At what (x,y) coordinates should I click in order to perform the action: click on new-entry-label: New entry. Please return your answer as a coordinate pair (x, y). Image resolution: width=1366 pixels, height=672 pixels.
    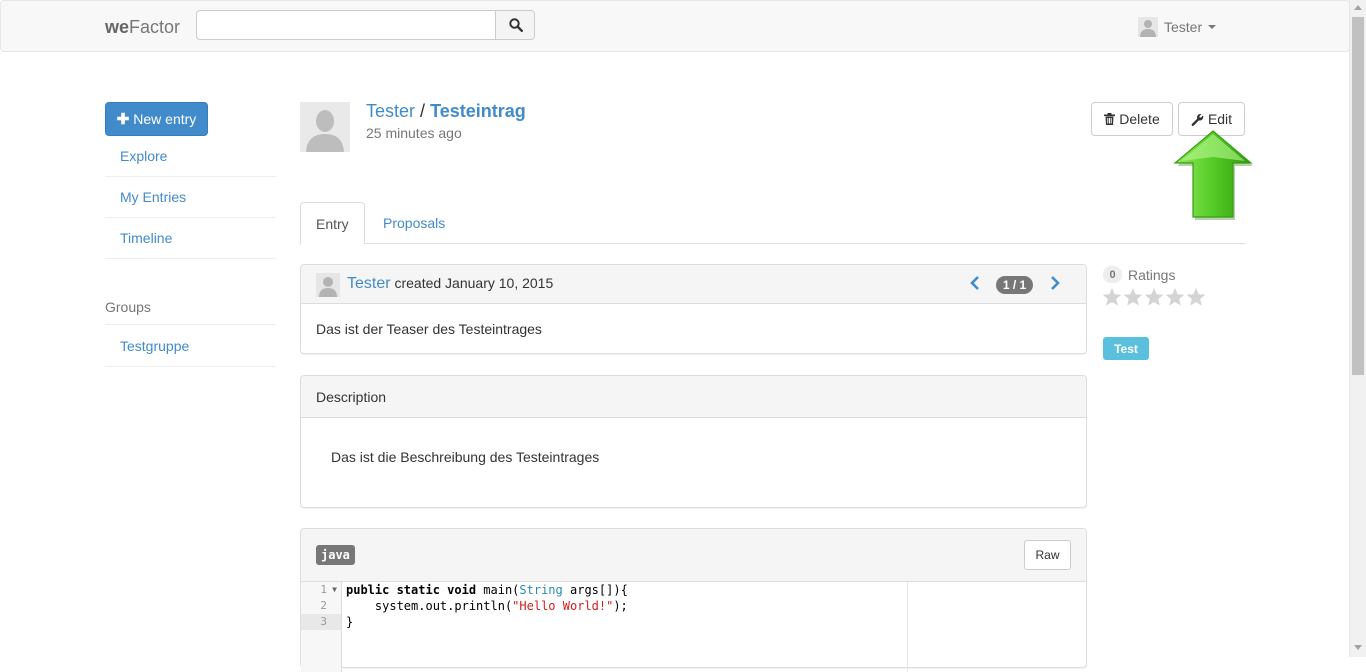
    Looking at the image, I should click on (165, 119).